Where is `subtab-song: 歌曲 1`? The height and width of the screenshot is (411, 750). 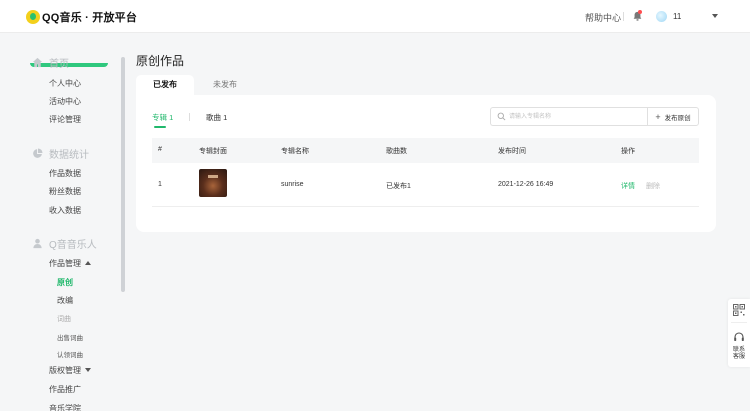 subtab-song: 歌曲 1 is located at coordinates (216, 117).